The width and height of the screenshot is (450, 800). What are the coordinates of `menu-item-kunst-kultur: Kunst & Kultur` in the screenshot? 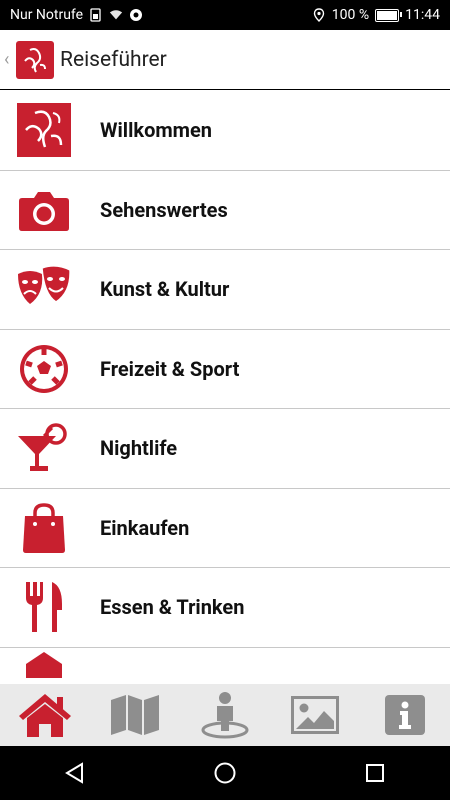 It's located at (225, 290).